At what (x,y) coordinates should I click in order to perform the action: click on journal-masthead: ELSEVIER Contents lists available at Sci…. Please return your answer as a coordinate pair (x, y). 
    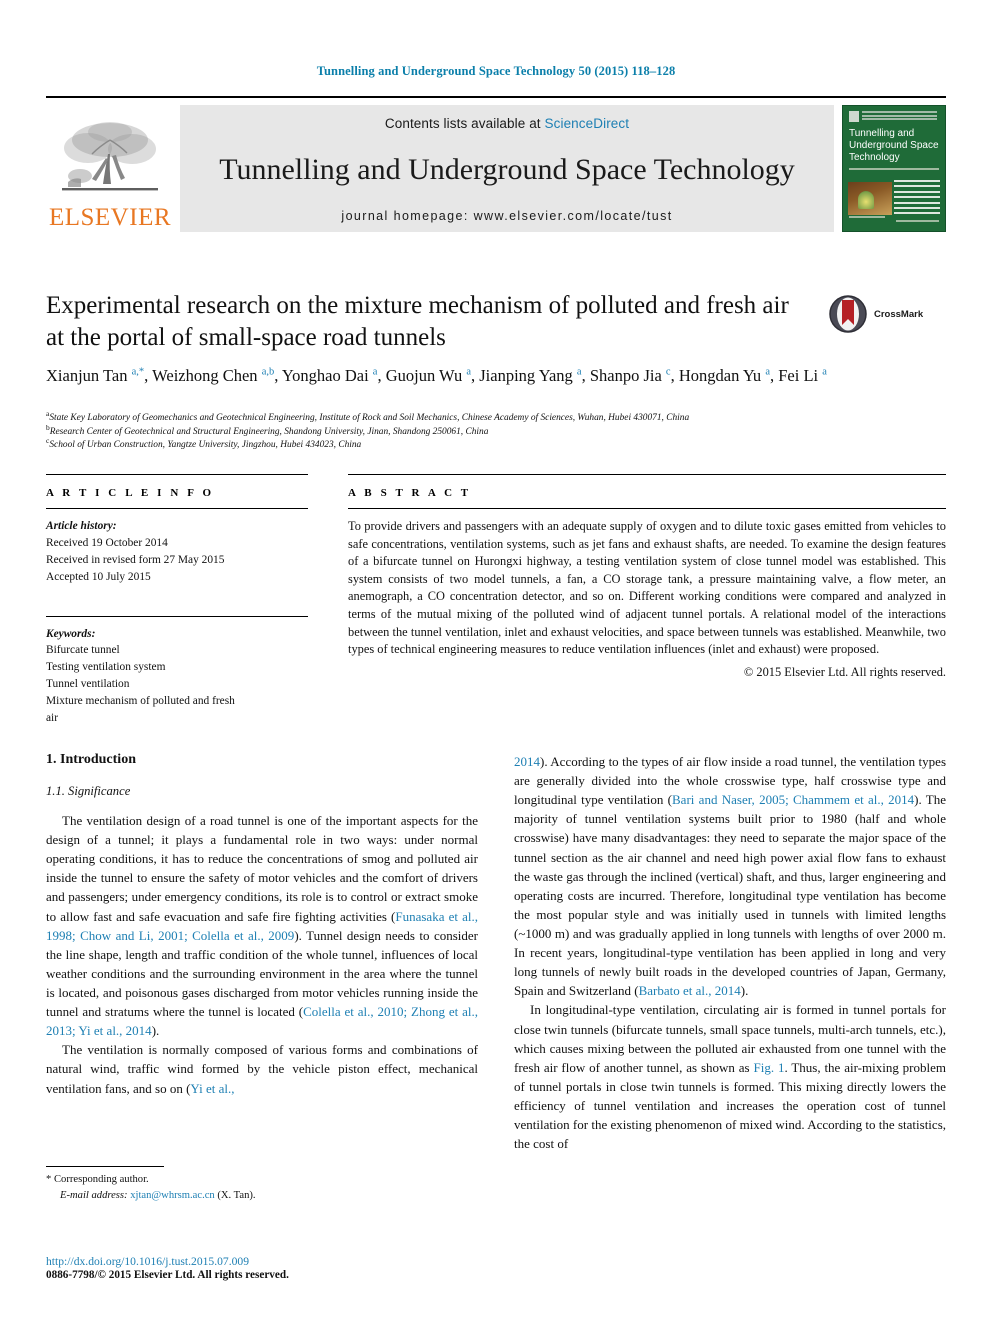
    Looking at the image, I should click on (496, 164).